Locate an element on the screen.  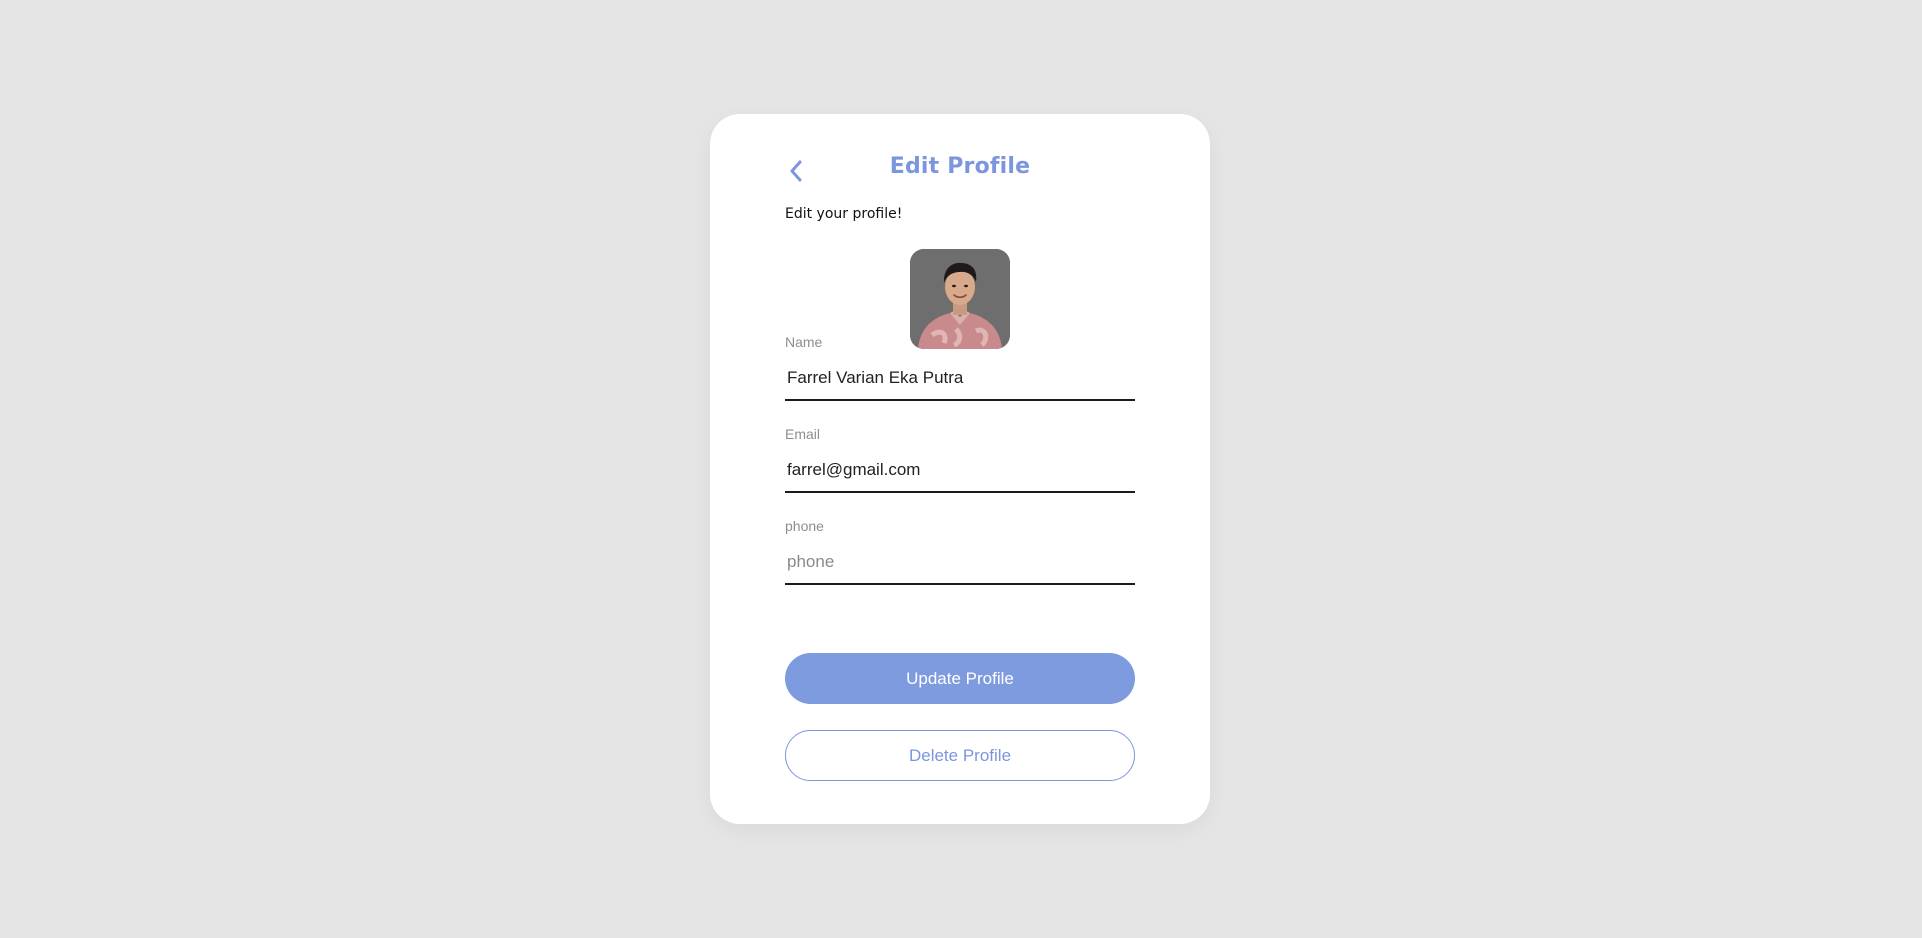
name-field-group: Name is located at coordinates (960, 367).